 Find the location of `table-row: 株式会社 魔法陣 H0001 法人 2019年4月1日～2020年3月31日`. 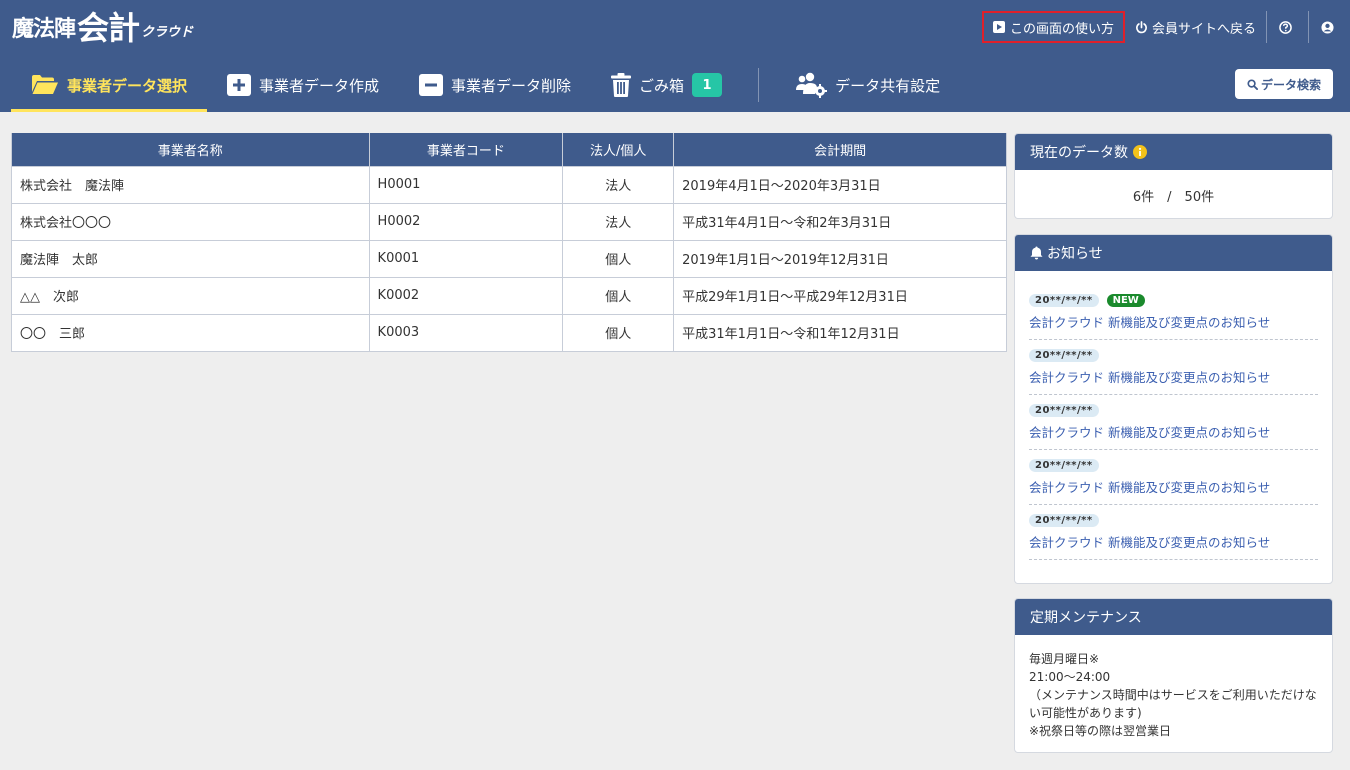

table-row: 株式会社 魔法陣 H0001 法人 2019年4月1日～2020年3月31日 is located at coordinates (509, 184).